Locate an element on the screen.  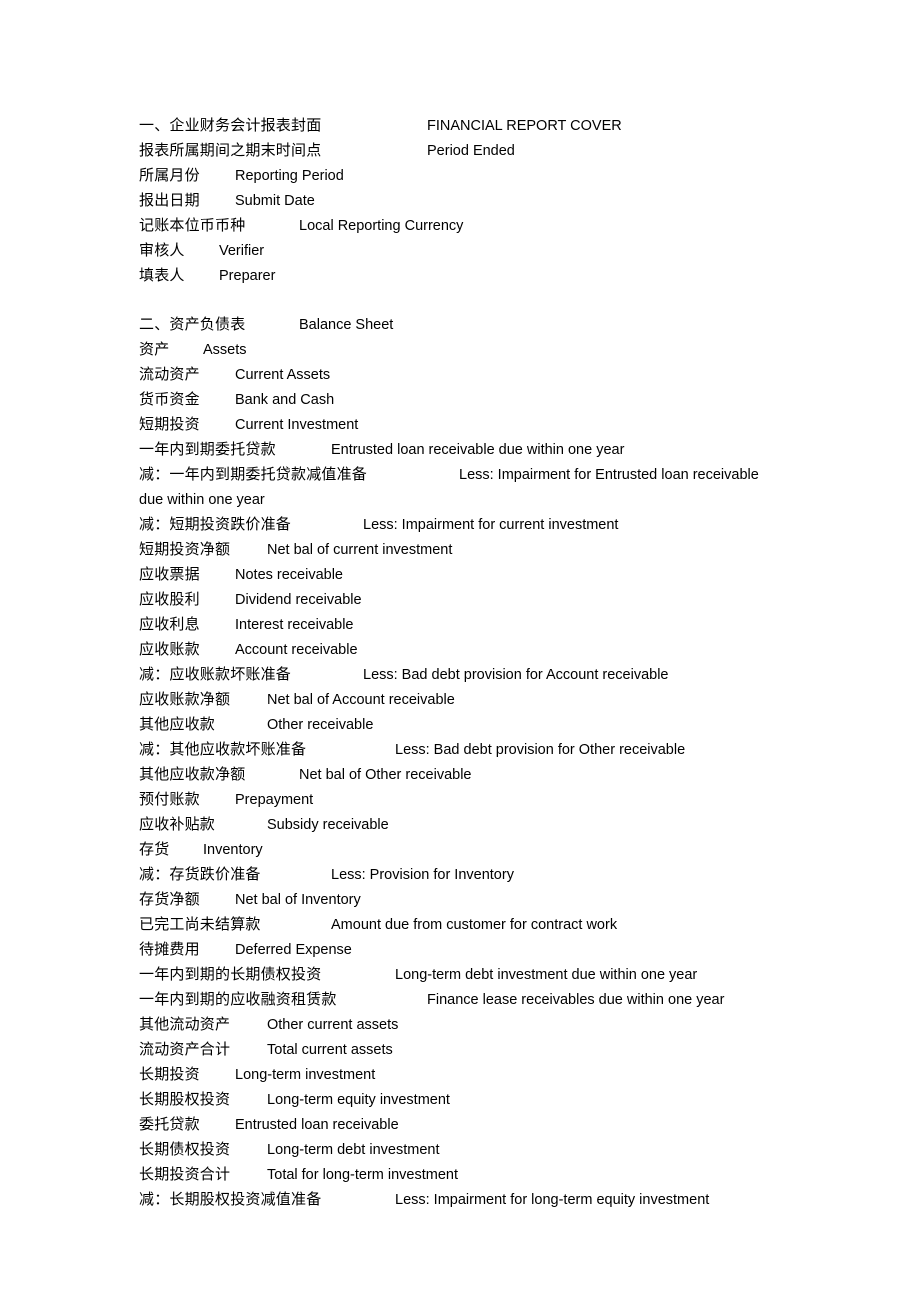
term-chinese: 长期投资 is located at coordinates (169, 1074).